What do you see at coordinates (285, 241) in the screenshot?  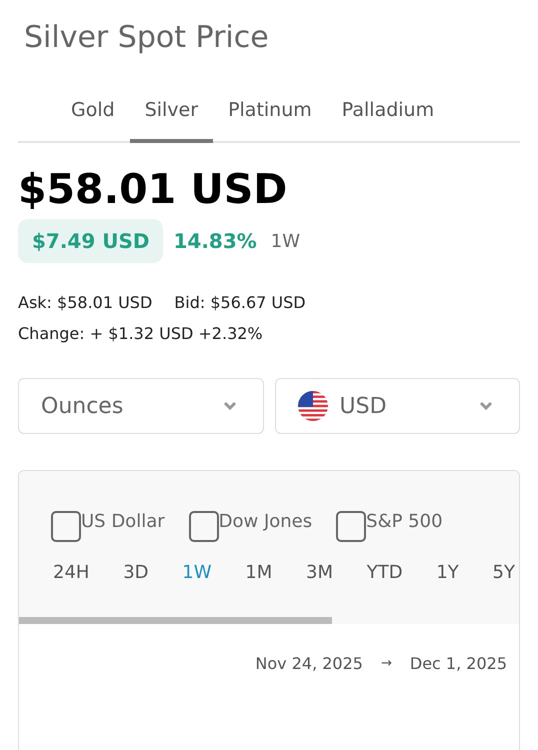 I see `change-period: 1W` at bounding box center [285, 241].